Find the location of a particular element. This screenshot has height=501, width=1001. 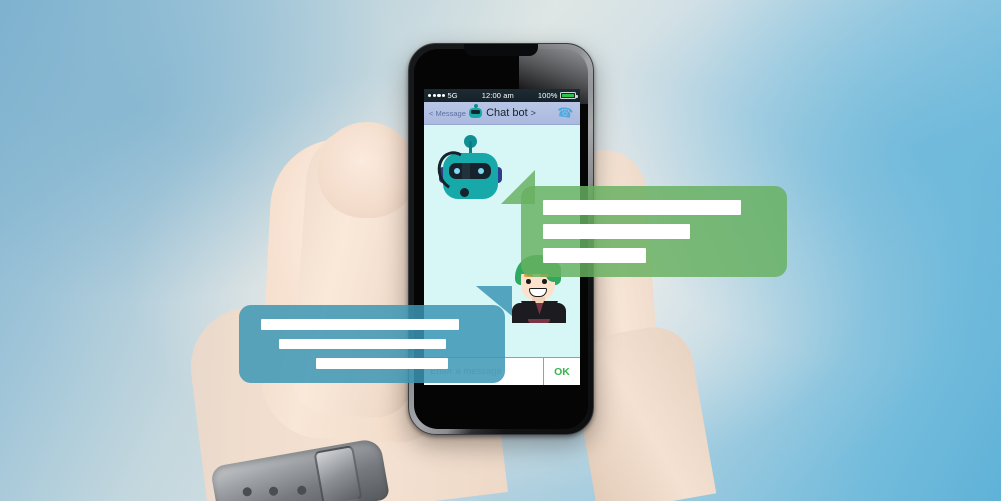

robot-avatar is located at coordinates (469, 172).